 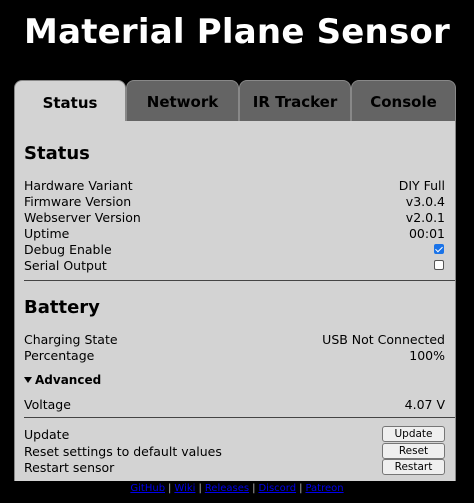 What do you see at coordinates (147, 488) in the screenshot?
I see `github-link: GitHub` at bounding box center [147, 488].